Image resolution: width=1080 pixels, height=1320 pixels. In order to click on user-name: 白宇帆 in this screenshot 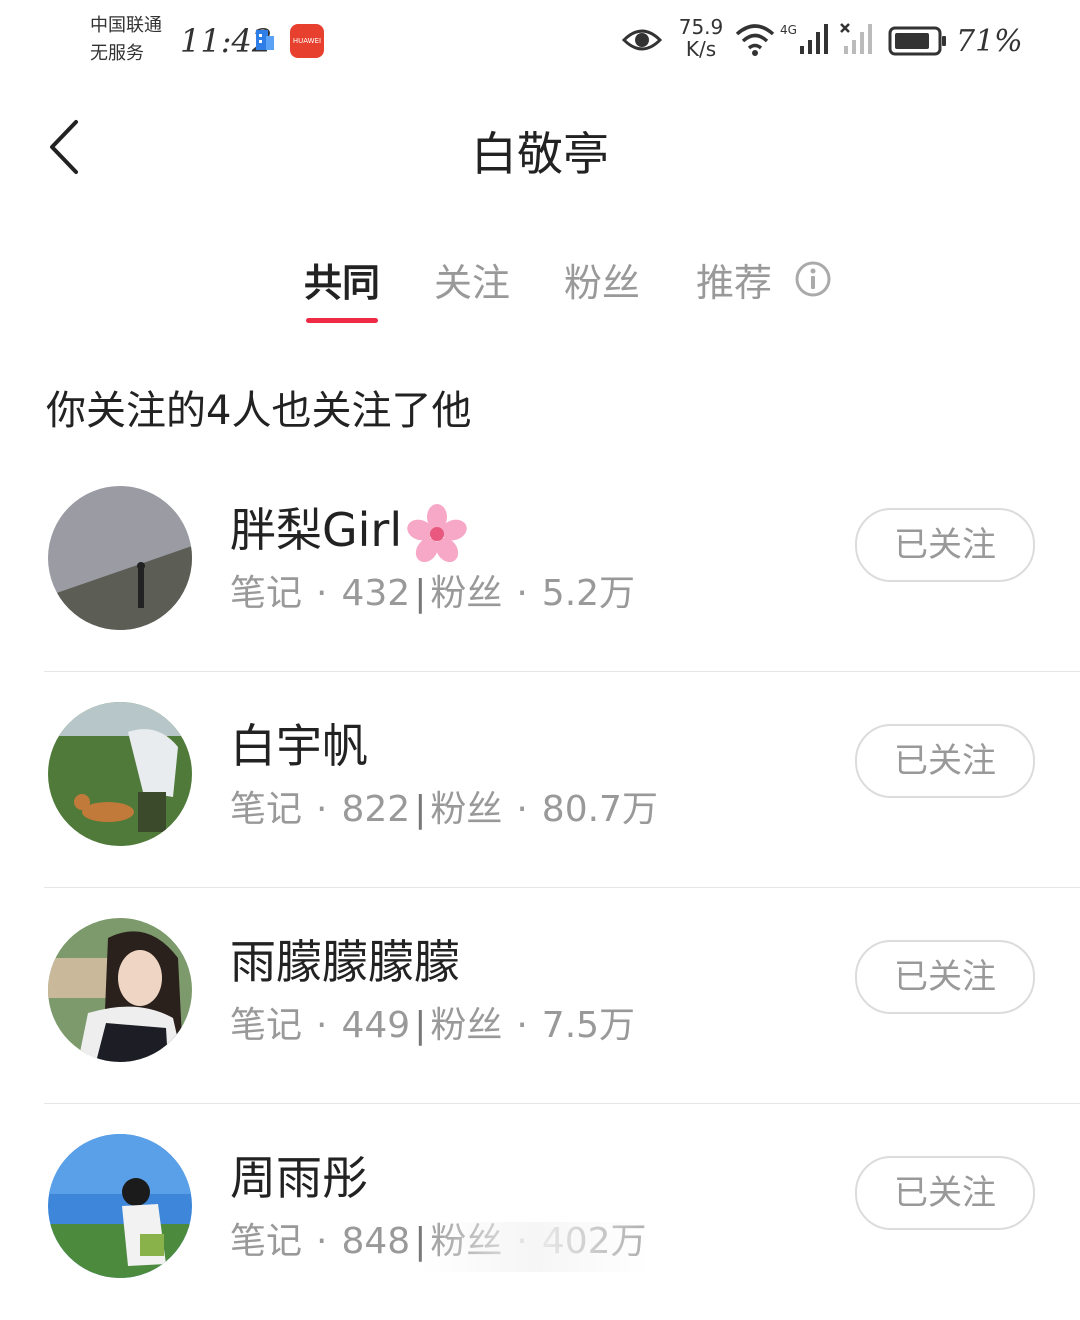, I will do `click(299, 746)`.